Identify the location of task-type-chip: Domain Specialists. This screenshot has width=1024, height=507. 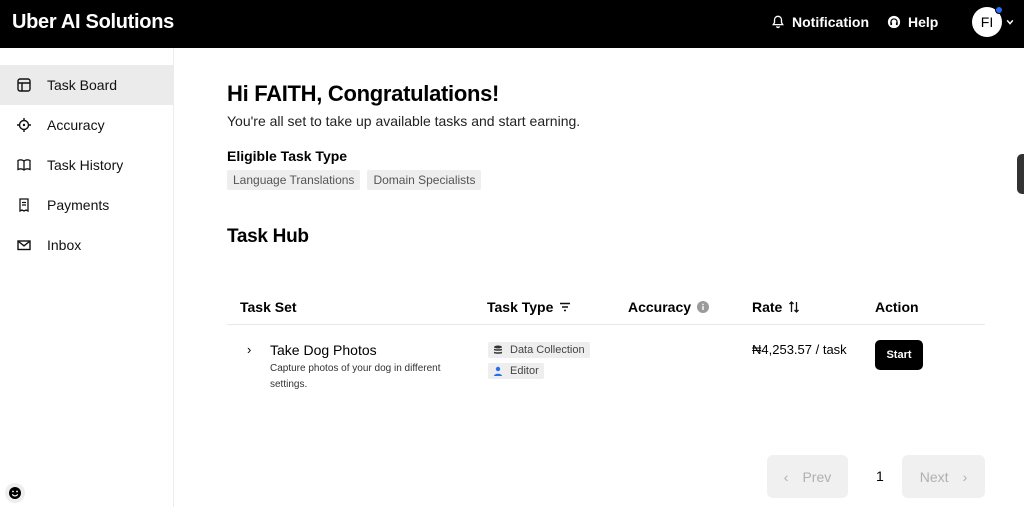
(424, 180).